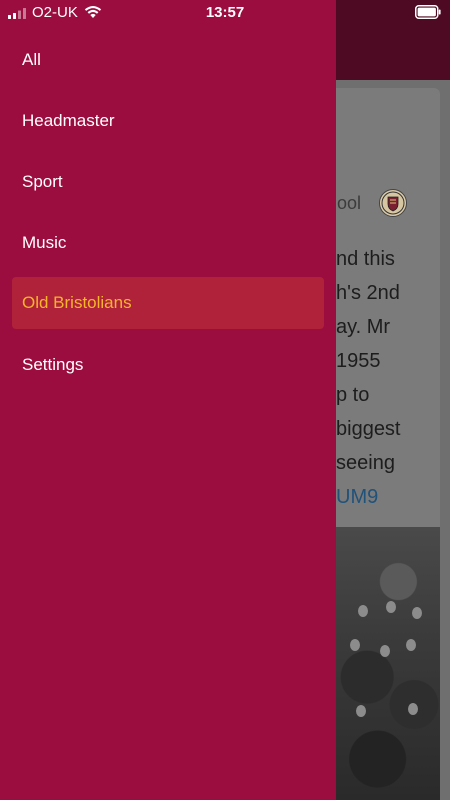  I want to click on menu-item-settings: Settings, so click(168, 364).